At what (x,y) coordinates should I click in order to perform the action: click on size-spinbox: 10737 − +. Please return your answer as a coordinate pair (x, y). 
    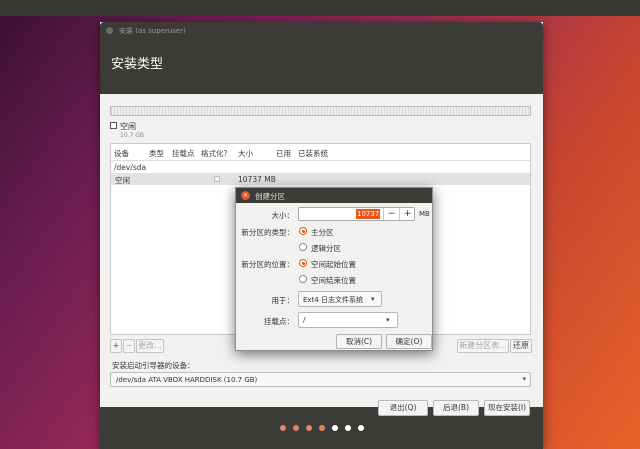
    Looking at the image, I should click on (356, 214).